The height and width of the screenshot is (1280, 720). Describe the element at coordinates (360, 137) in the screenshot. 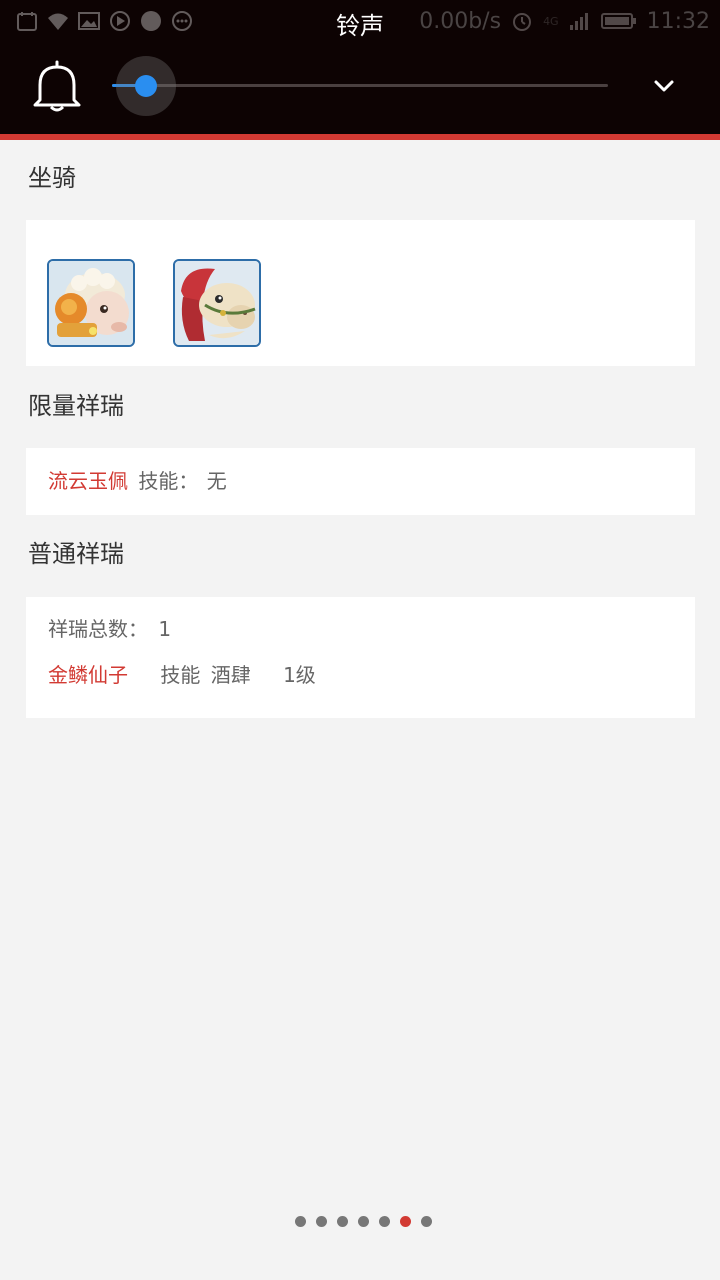

I see `header-accent-line` at that location.